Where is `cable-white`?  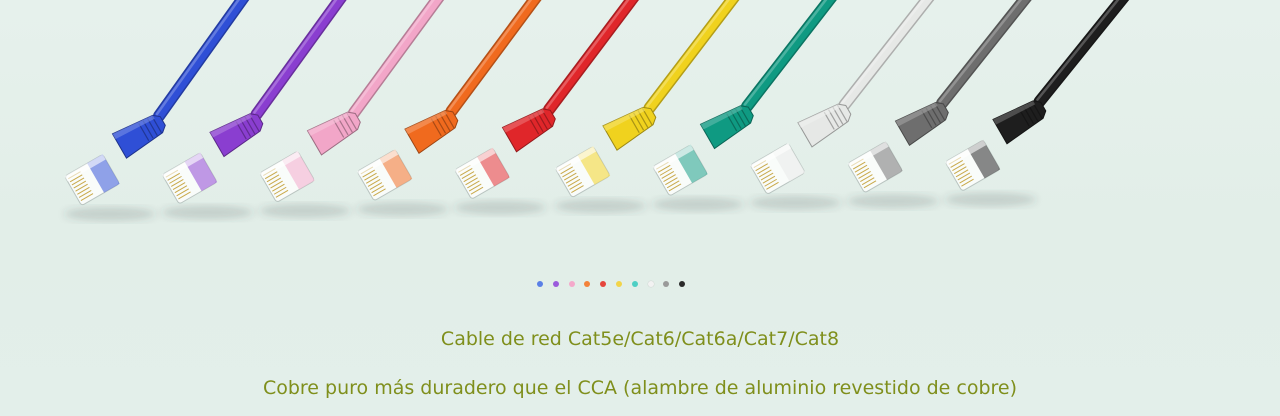 cable-white is located at coordinates (842, 105).